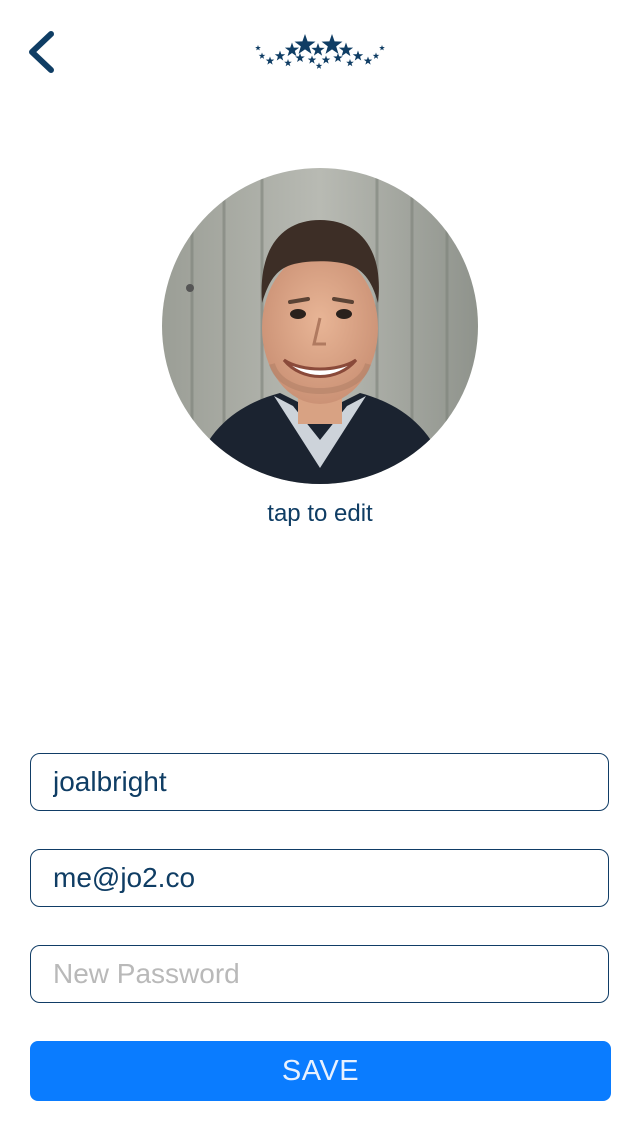 This screenshot has height=1136, width=640. I want to click on email-field, so click(319, 878).